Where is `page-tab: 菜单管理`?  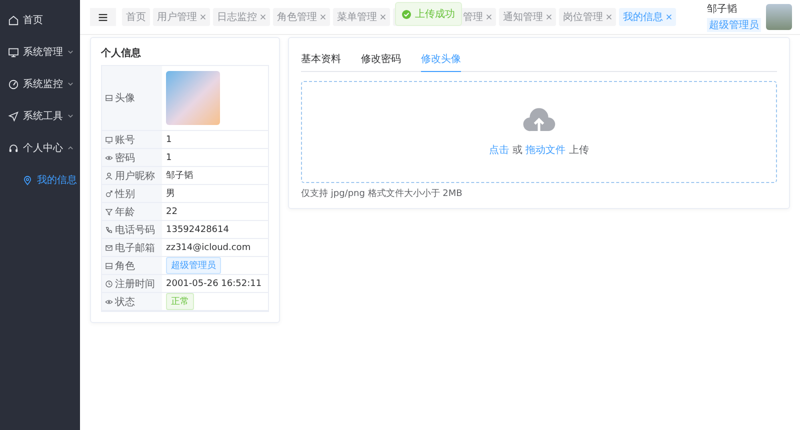 page-tab: 菜单管理 is located at coordinates (361, 17).